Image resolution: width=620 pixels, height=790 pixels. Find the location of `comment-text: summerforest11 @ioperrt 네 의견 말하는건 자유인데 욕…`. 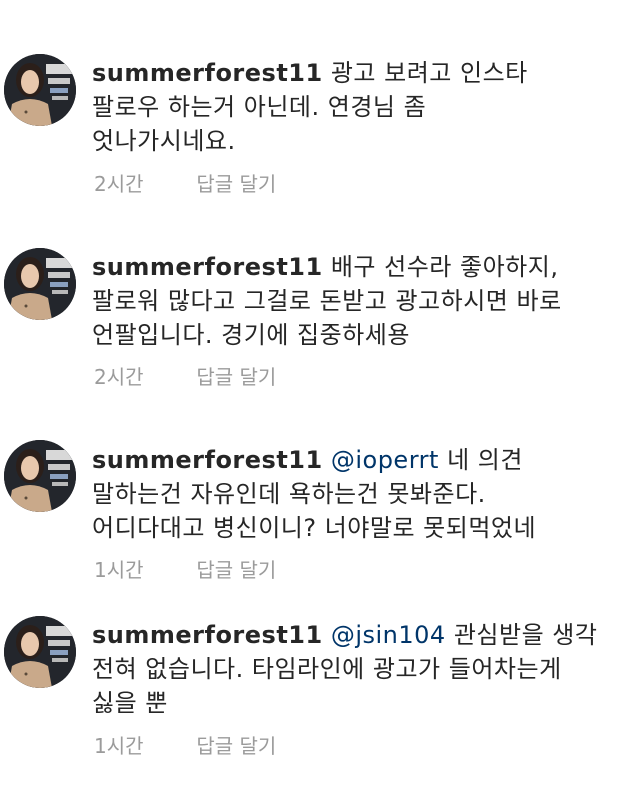

comment-text: summerforest11 @ioperrt 네 의견 말하는건 자유인데 욕… is located at coordinates (352, 494).